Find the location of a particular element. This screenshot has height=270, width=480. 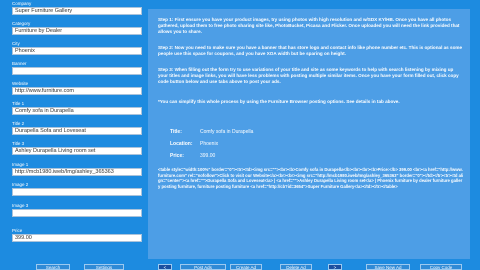

category-label: Category is located at coordinates (21, 23).